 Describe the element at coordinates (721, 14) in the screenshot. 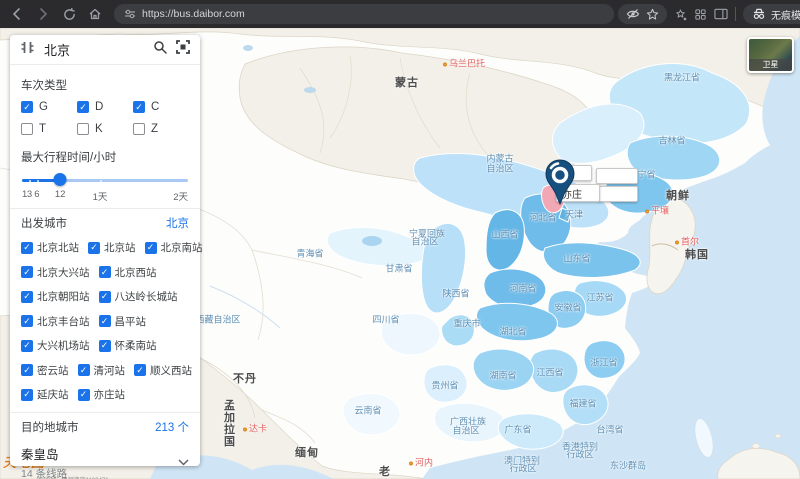

I see `side-panel-icon` at that location.